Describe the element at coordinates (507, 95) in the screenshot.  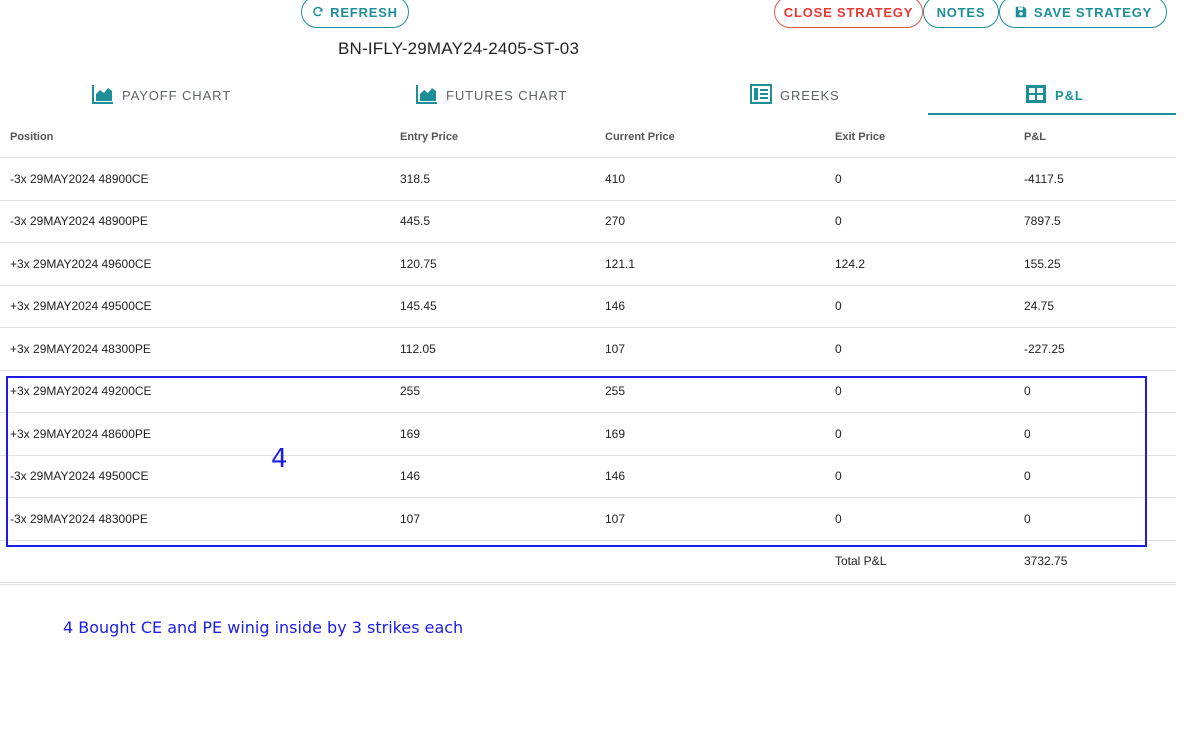
I see `tab-label: FUTURES CHART` at that location.